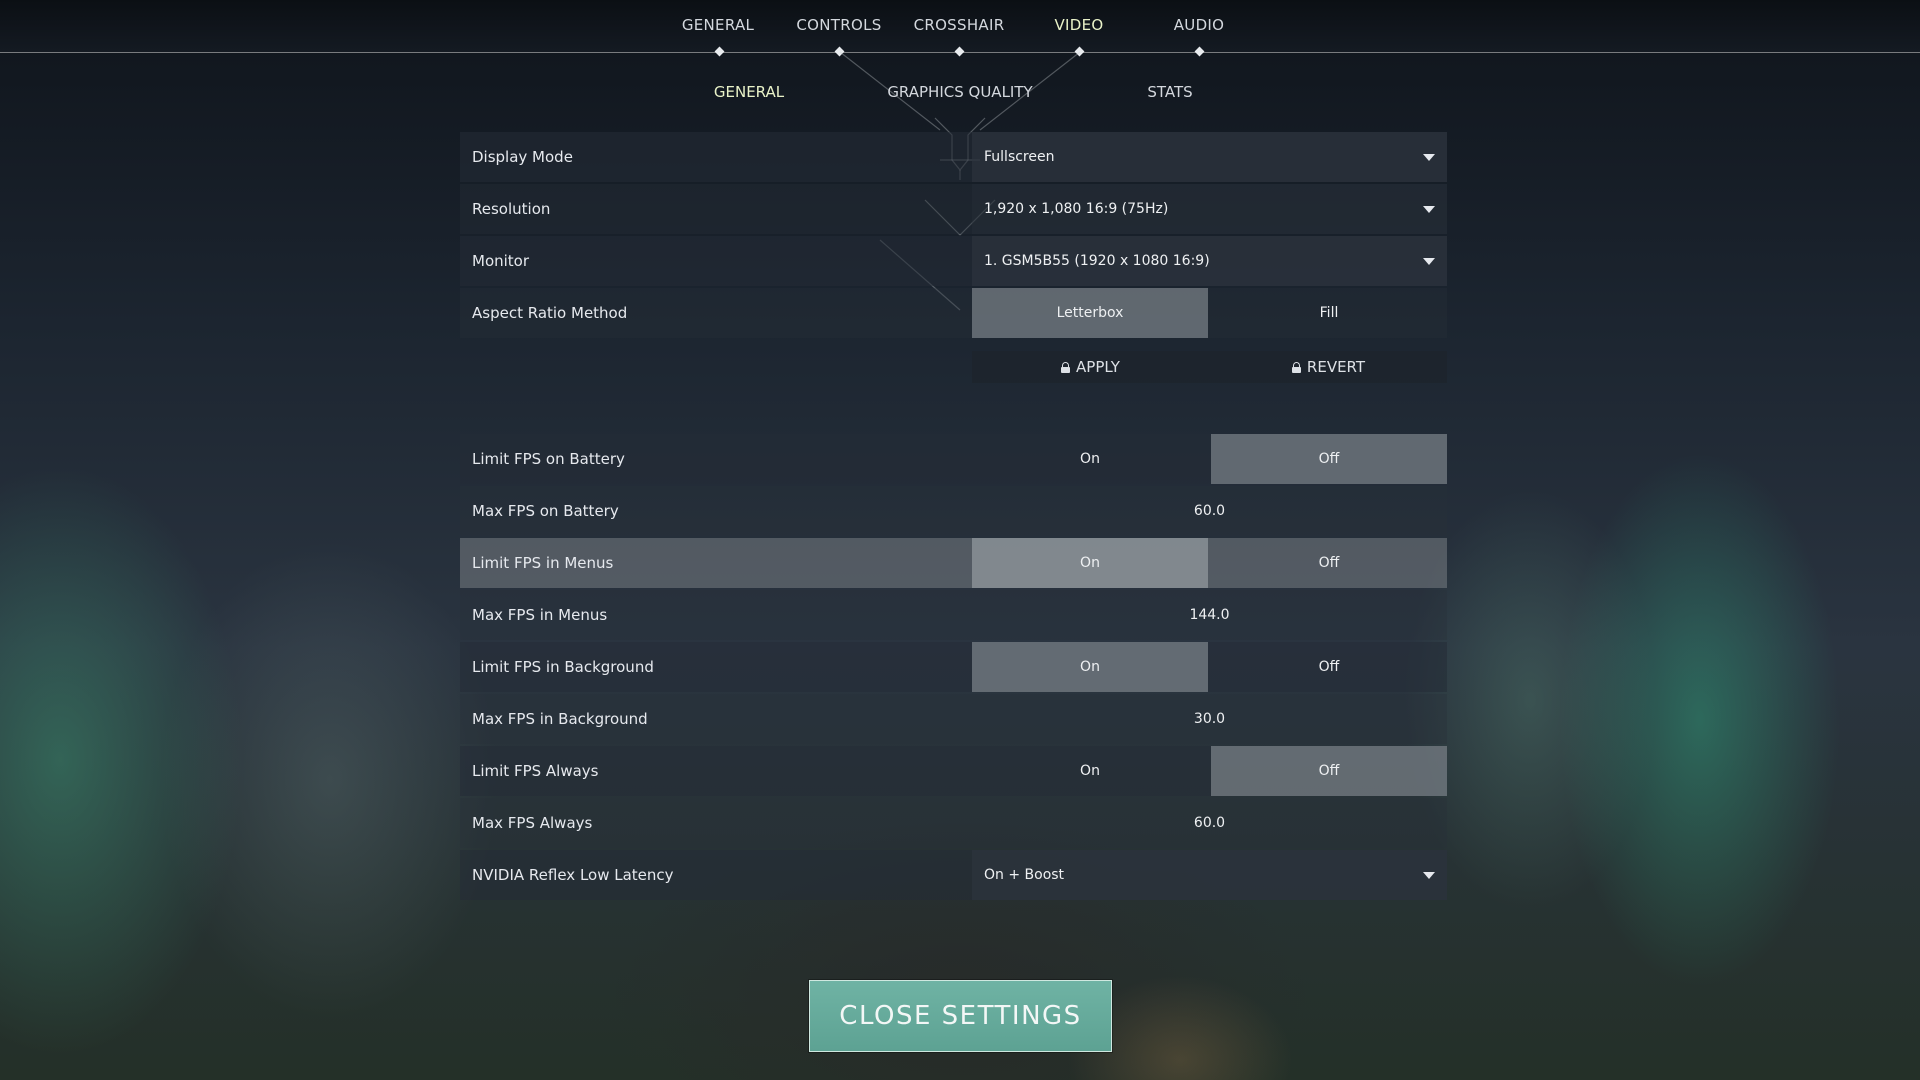 The height and width of the screenshot is (1080, 1920). I want to click on limit-fps-battery-on: On, so click(1090, 459).